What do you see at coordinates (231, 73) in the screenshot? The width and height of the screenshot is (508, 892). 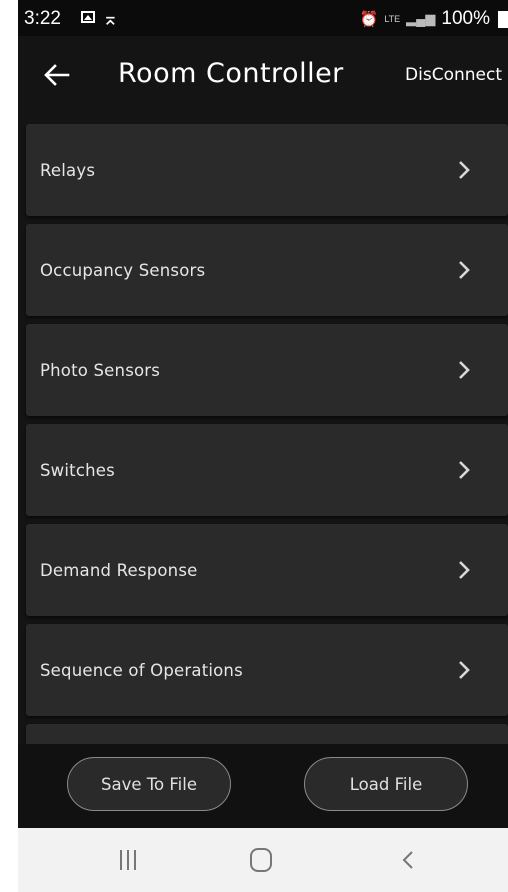 I see `page-title: Room Controller` at bounding box center [231, 73].